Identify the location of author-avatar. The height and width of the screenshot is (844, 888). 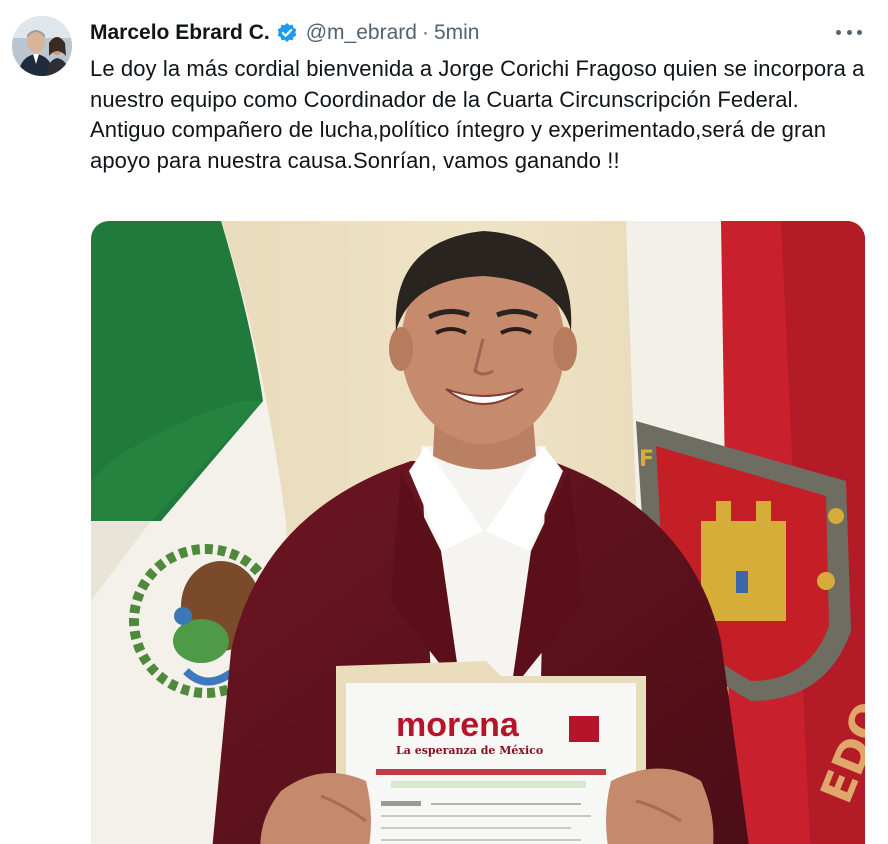
(42, 46).